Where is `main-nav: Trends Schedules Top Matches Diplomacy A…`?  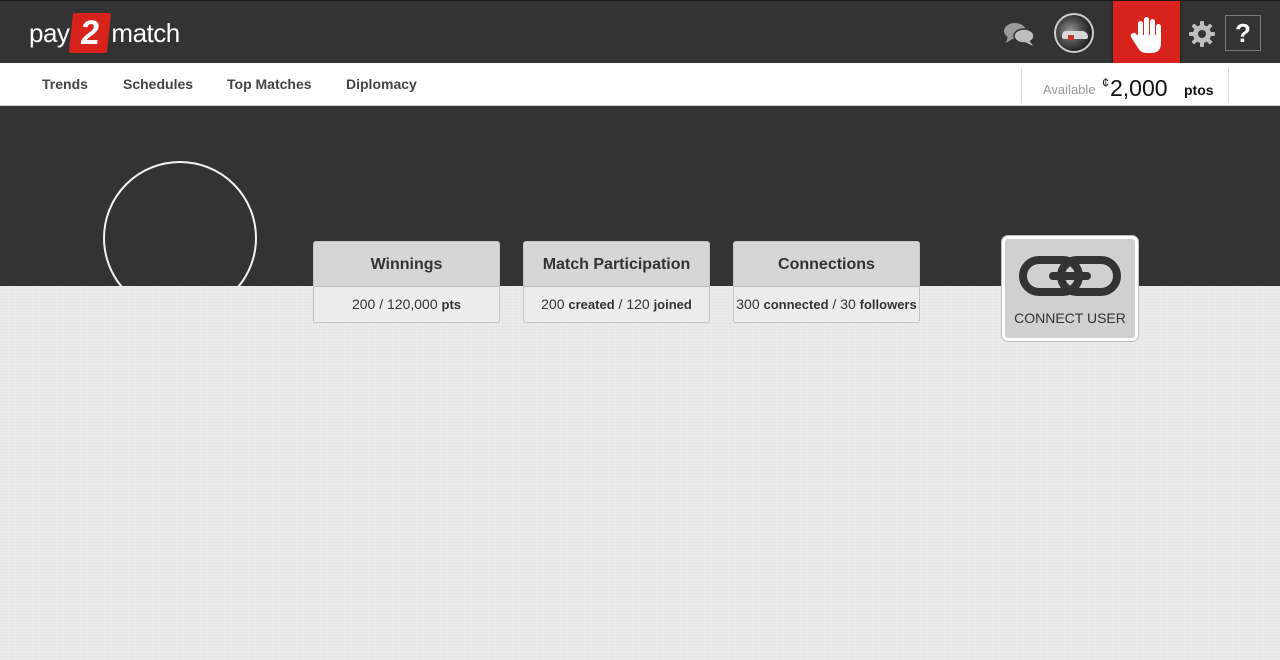 main-nav: Trends Schedules Top Matches Diplomacy A… is located at coordinates (640, 84).